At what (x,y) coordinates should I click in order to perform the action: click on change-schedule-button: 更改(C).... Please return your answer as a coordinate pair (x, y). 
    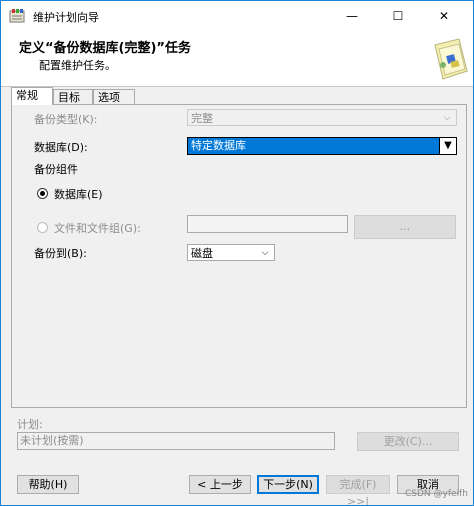
    Looking at the image, I should click on (408, 441).